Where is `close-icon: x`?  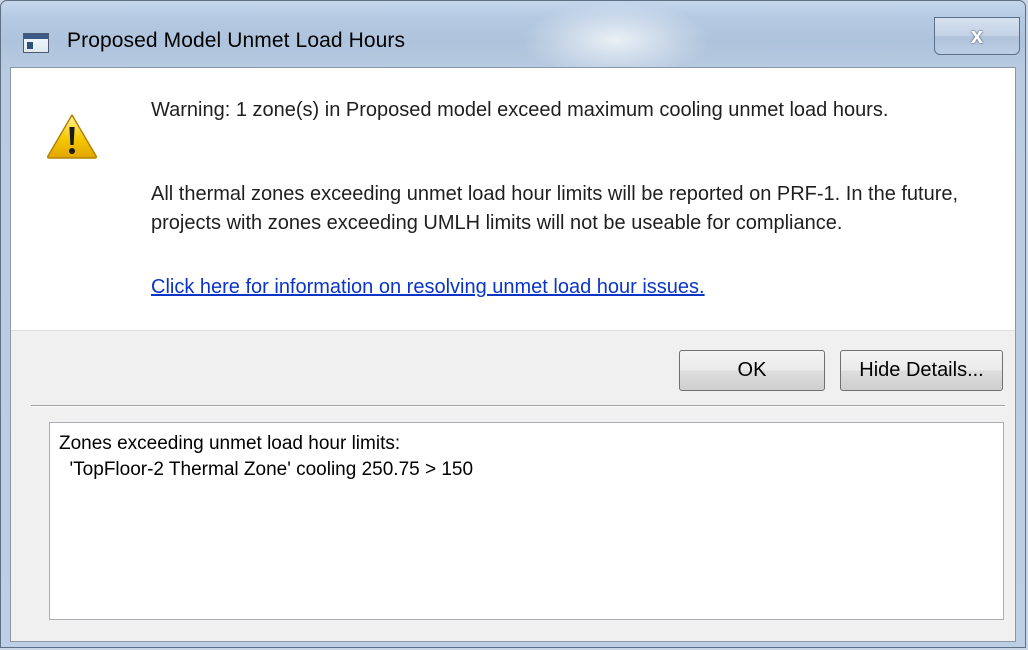
close-icon: x is located at coordinates (977, 35).